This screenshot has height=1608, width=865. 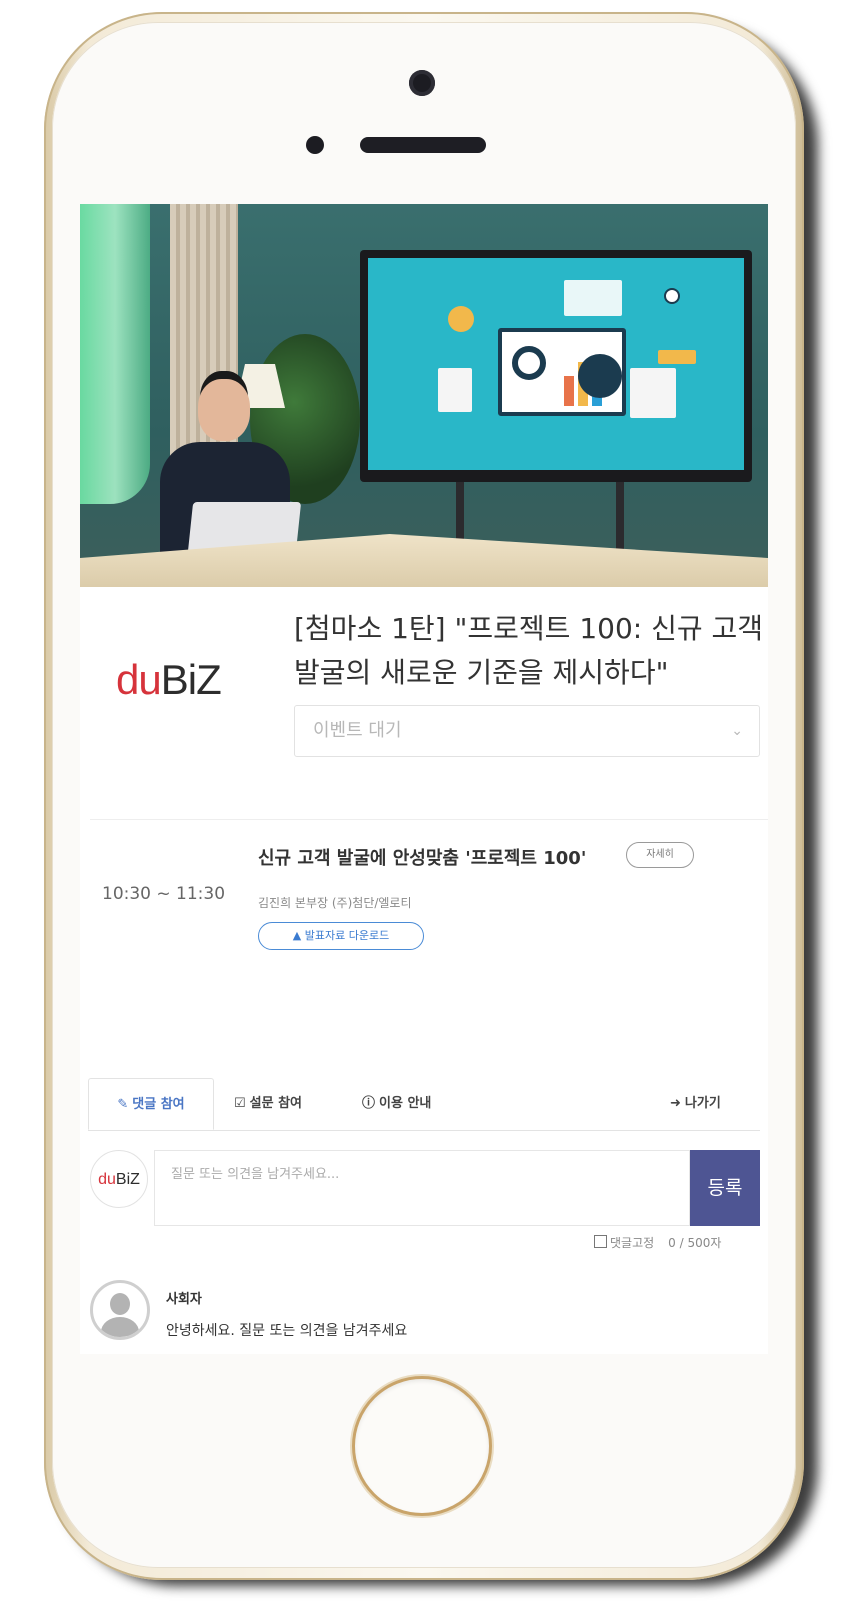 I want to click on tab-comments: ✎ 댓글 참여, so click(x=151, y=1104).